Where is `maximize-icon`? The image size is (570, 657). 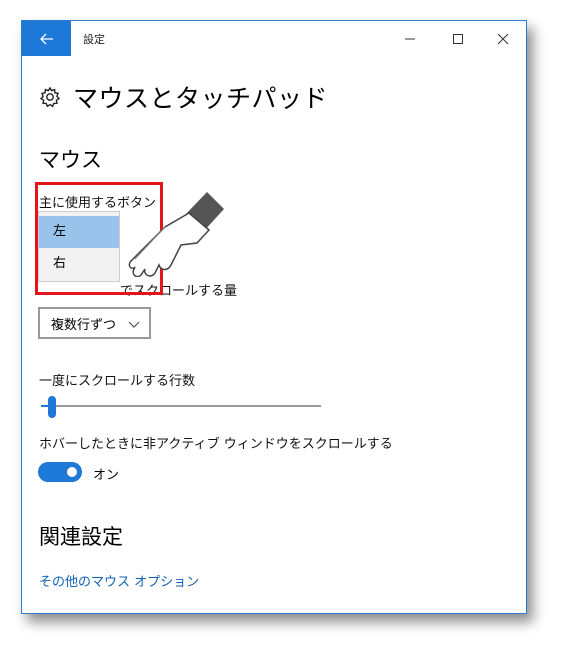 maximize-icon is located at coordinates (458, 38).